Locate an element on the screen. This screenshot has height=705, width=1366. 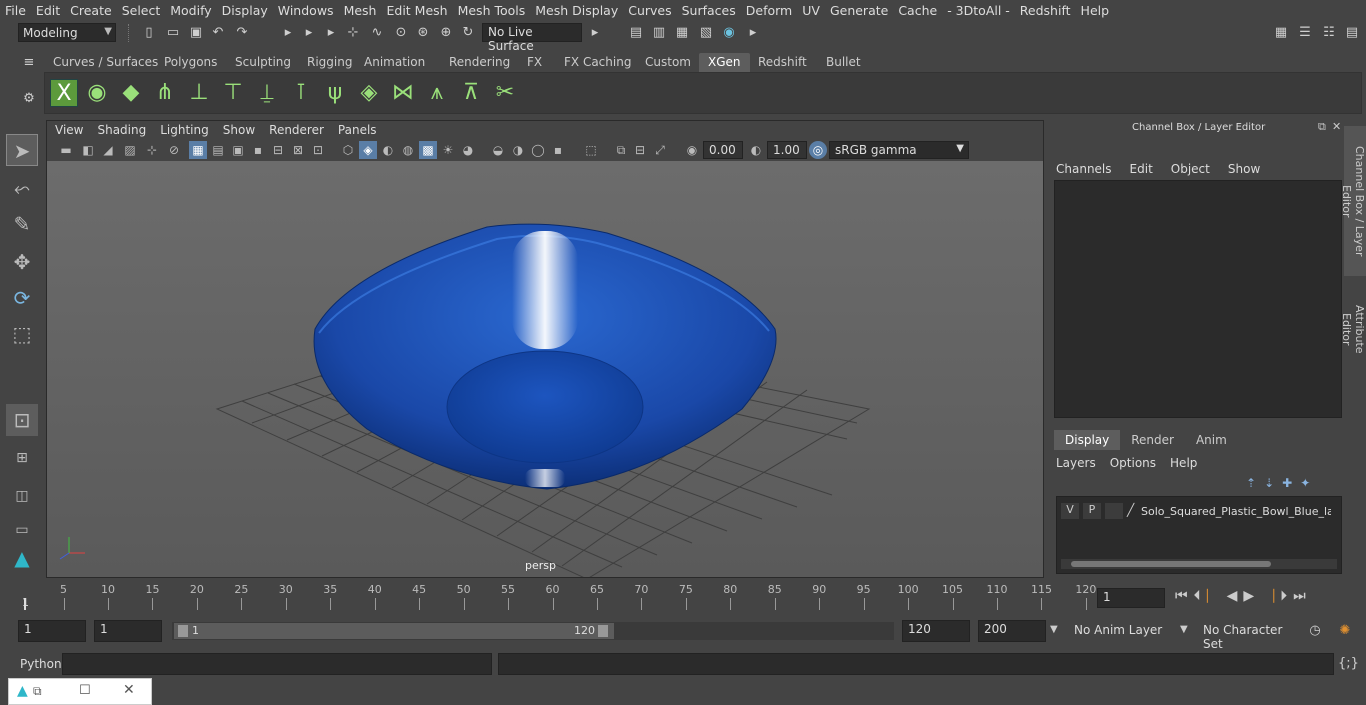
menu-curves: Curves is located at coordinates (649, 10).